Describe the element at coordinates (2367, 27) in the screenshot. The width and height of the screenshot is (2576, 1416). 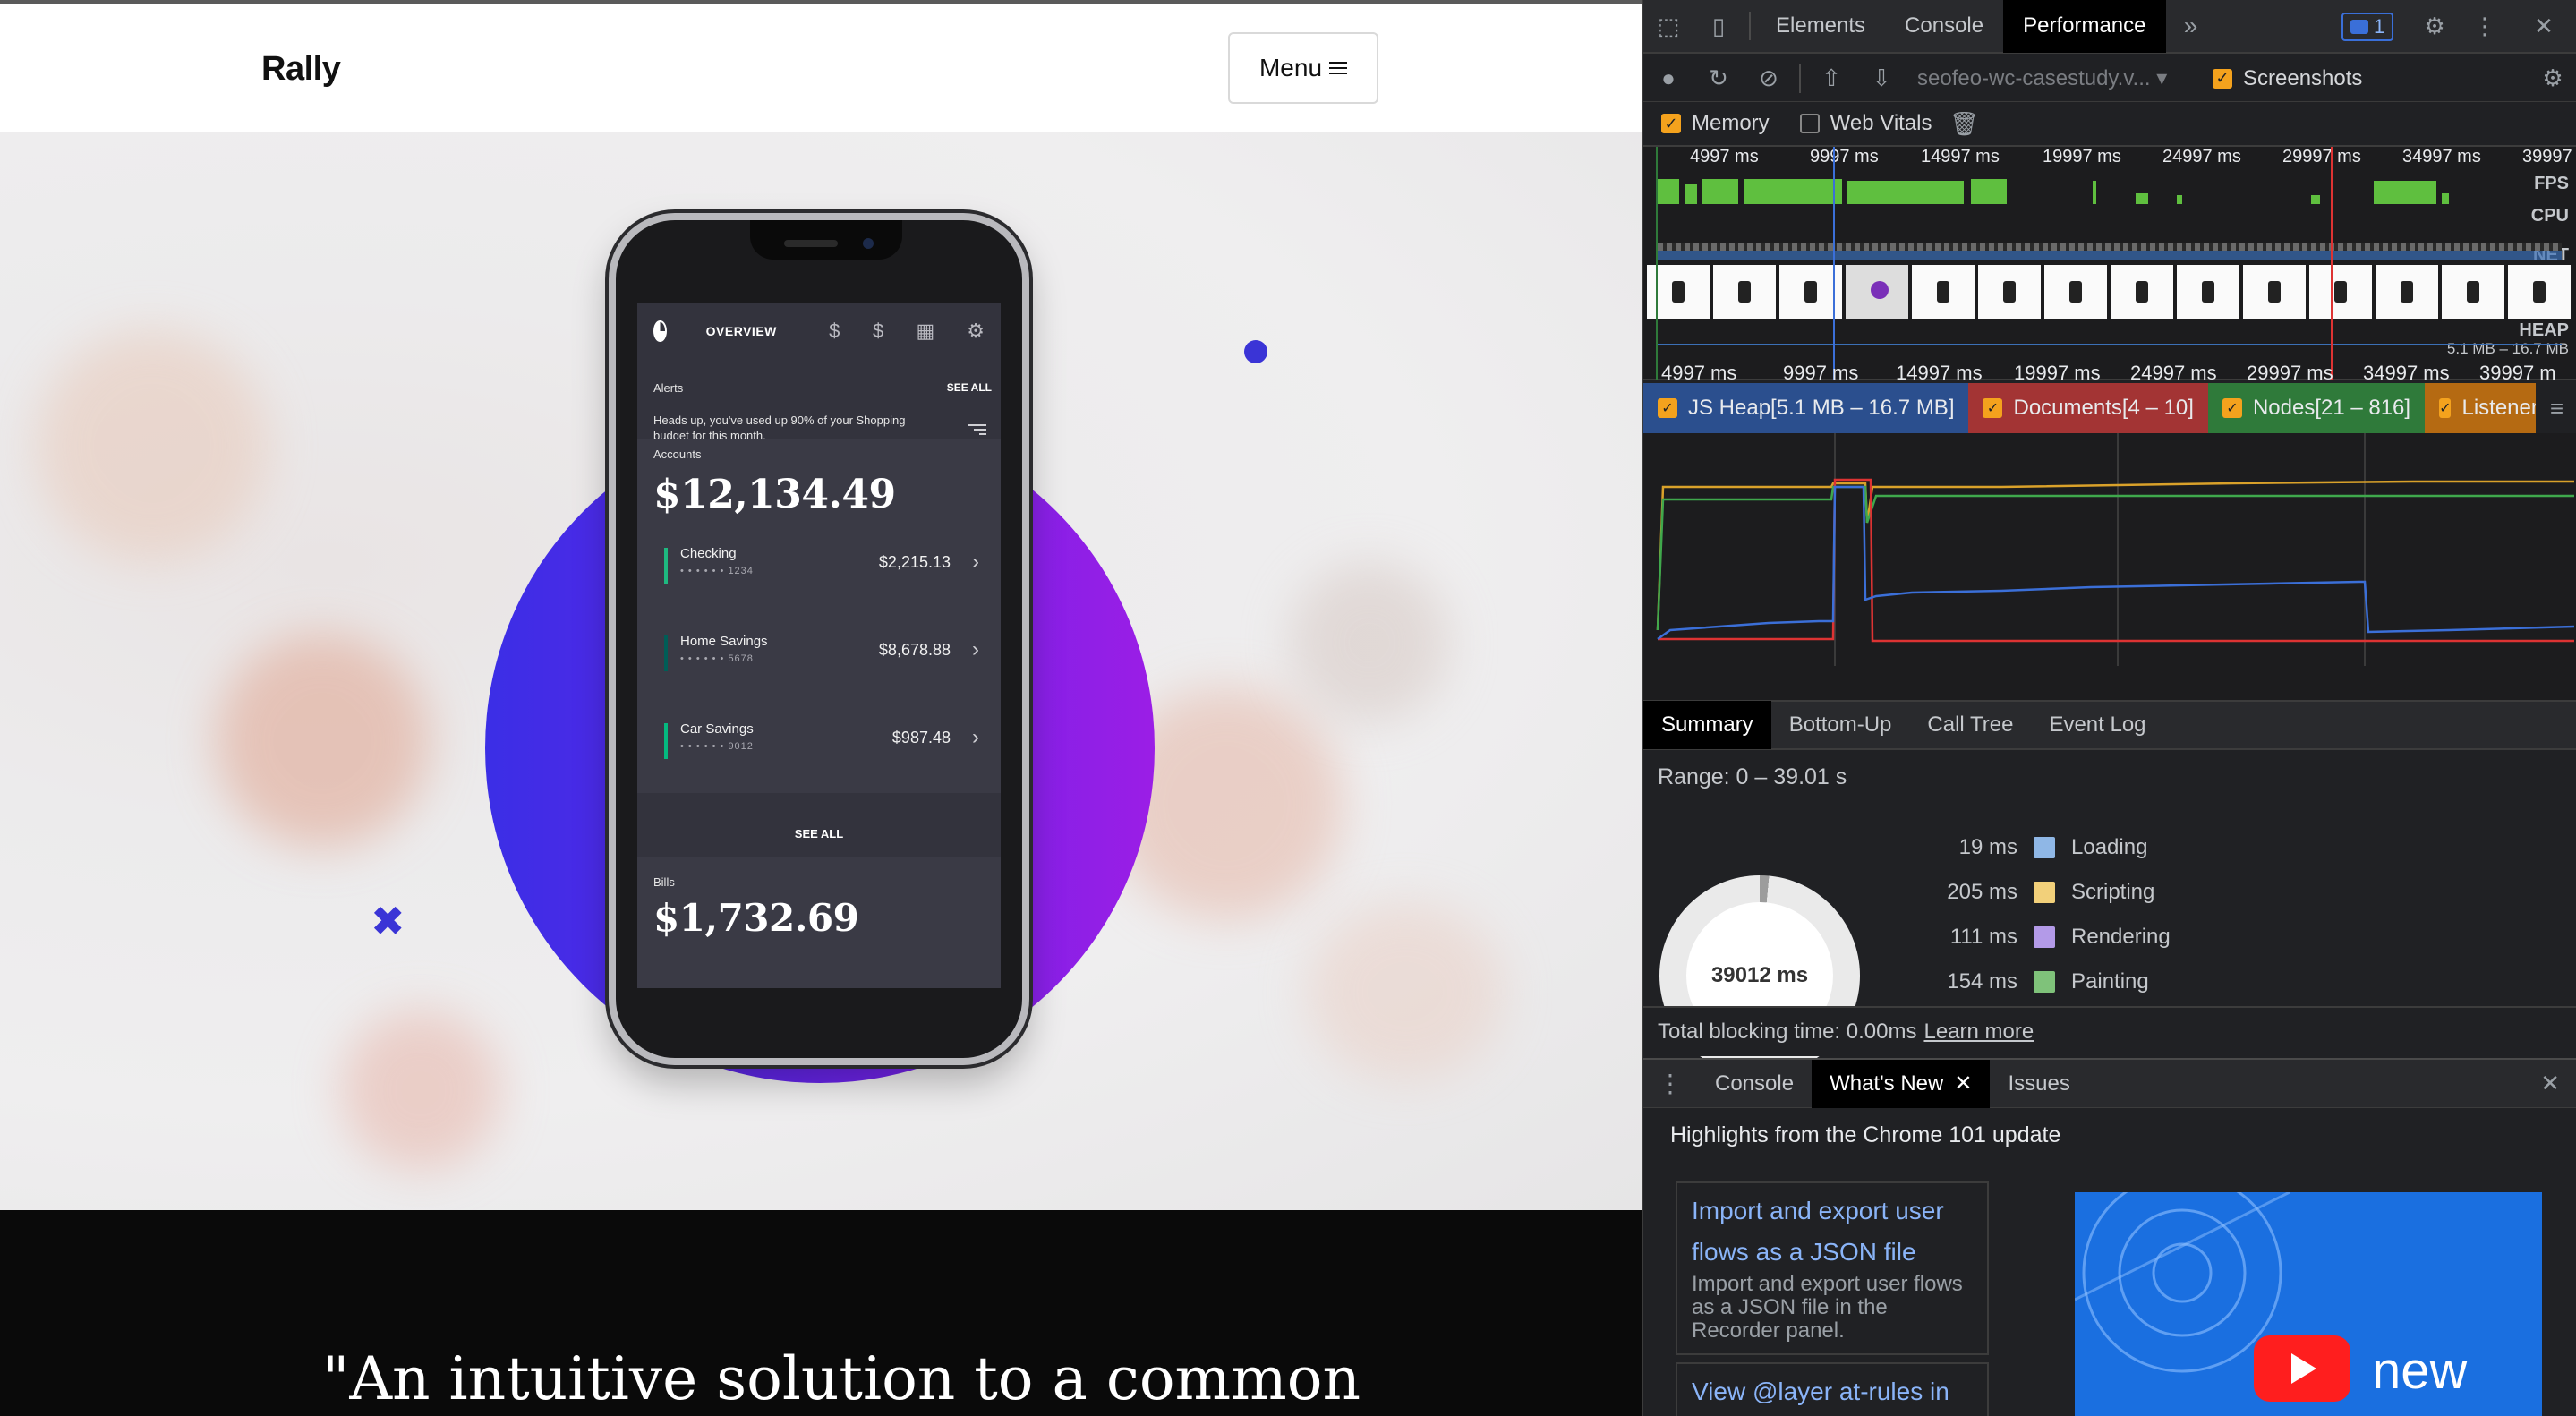
I see `issues-badge: 1` at that location.